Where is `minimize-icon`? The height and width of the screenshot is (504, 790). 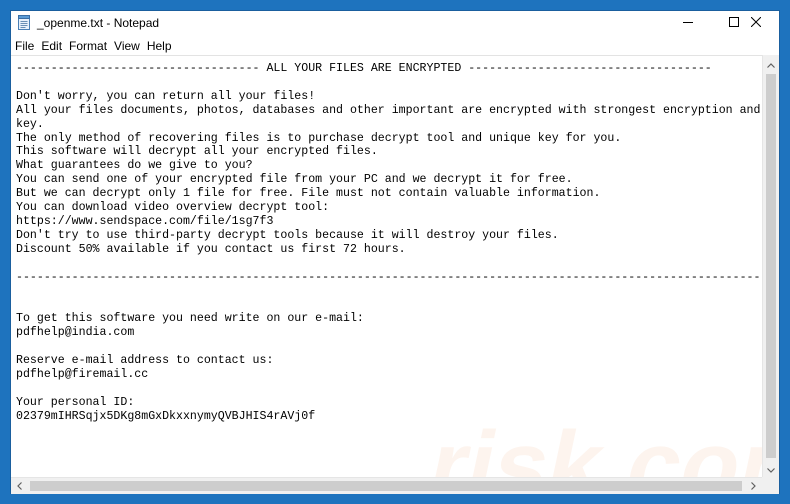
minimize-icon is located at coordinates (688, 23).